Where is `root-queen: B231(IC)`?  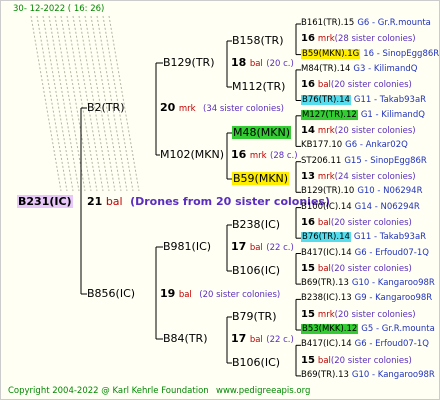 root-queen: B231(IC) is located at coordinates (45, 201).